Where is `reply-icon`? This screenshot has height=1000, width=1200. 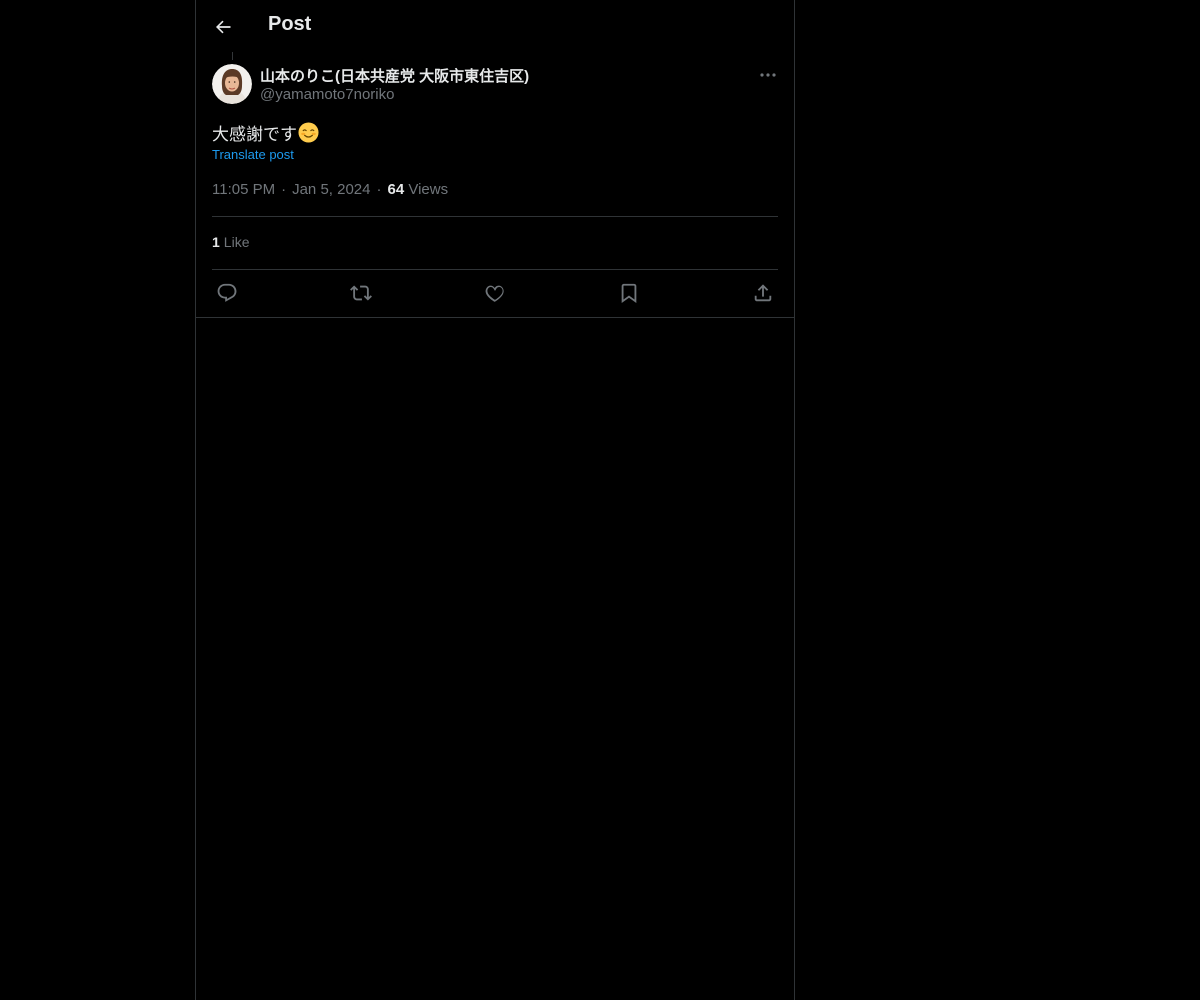
reply-icon is located at coordinates (227, 292).